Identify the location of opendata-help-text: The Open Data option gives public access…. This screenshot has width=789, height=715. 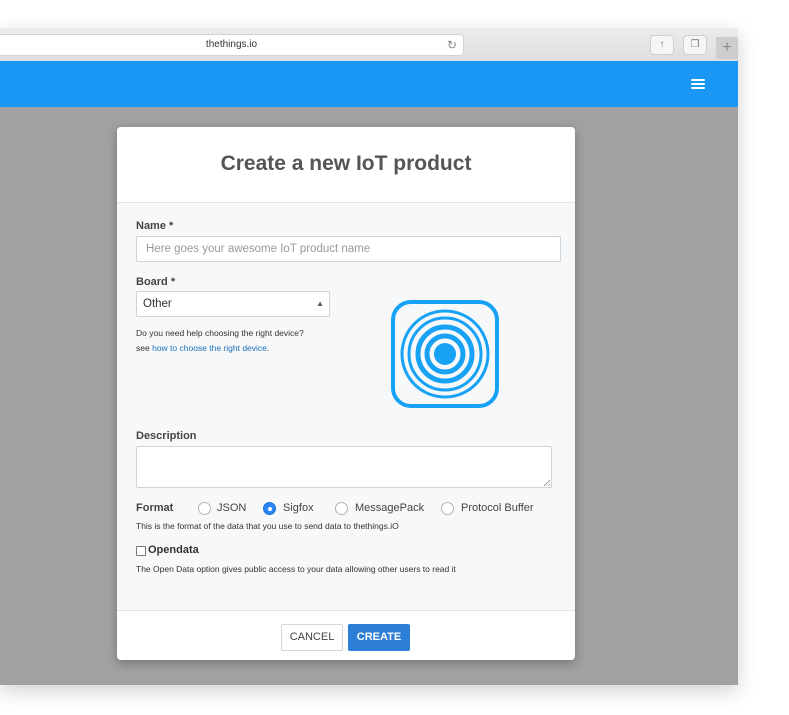
(296, 569).